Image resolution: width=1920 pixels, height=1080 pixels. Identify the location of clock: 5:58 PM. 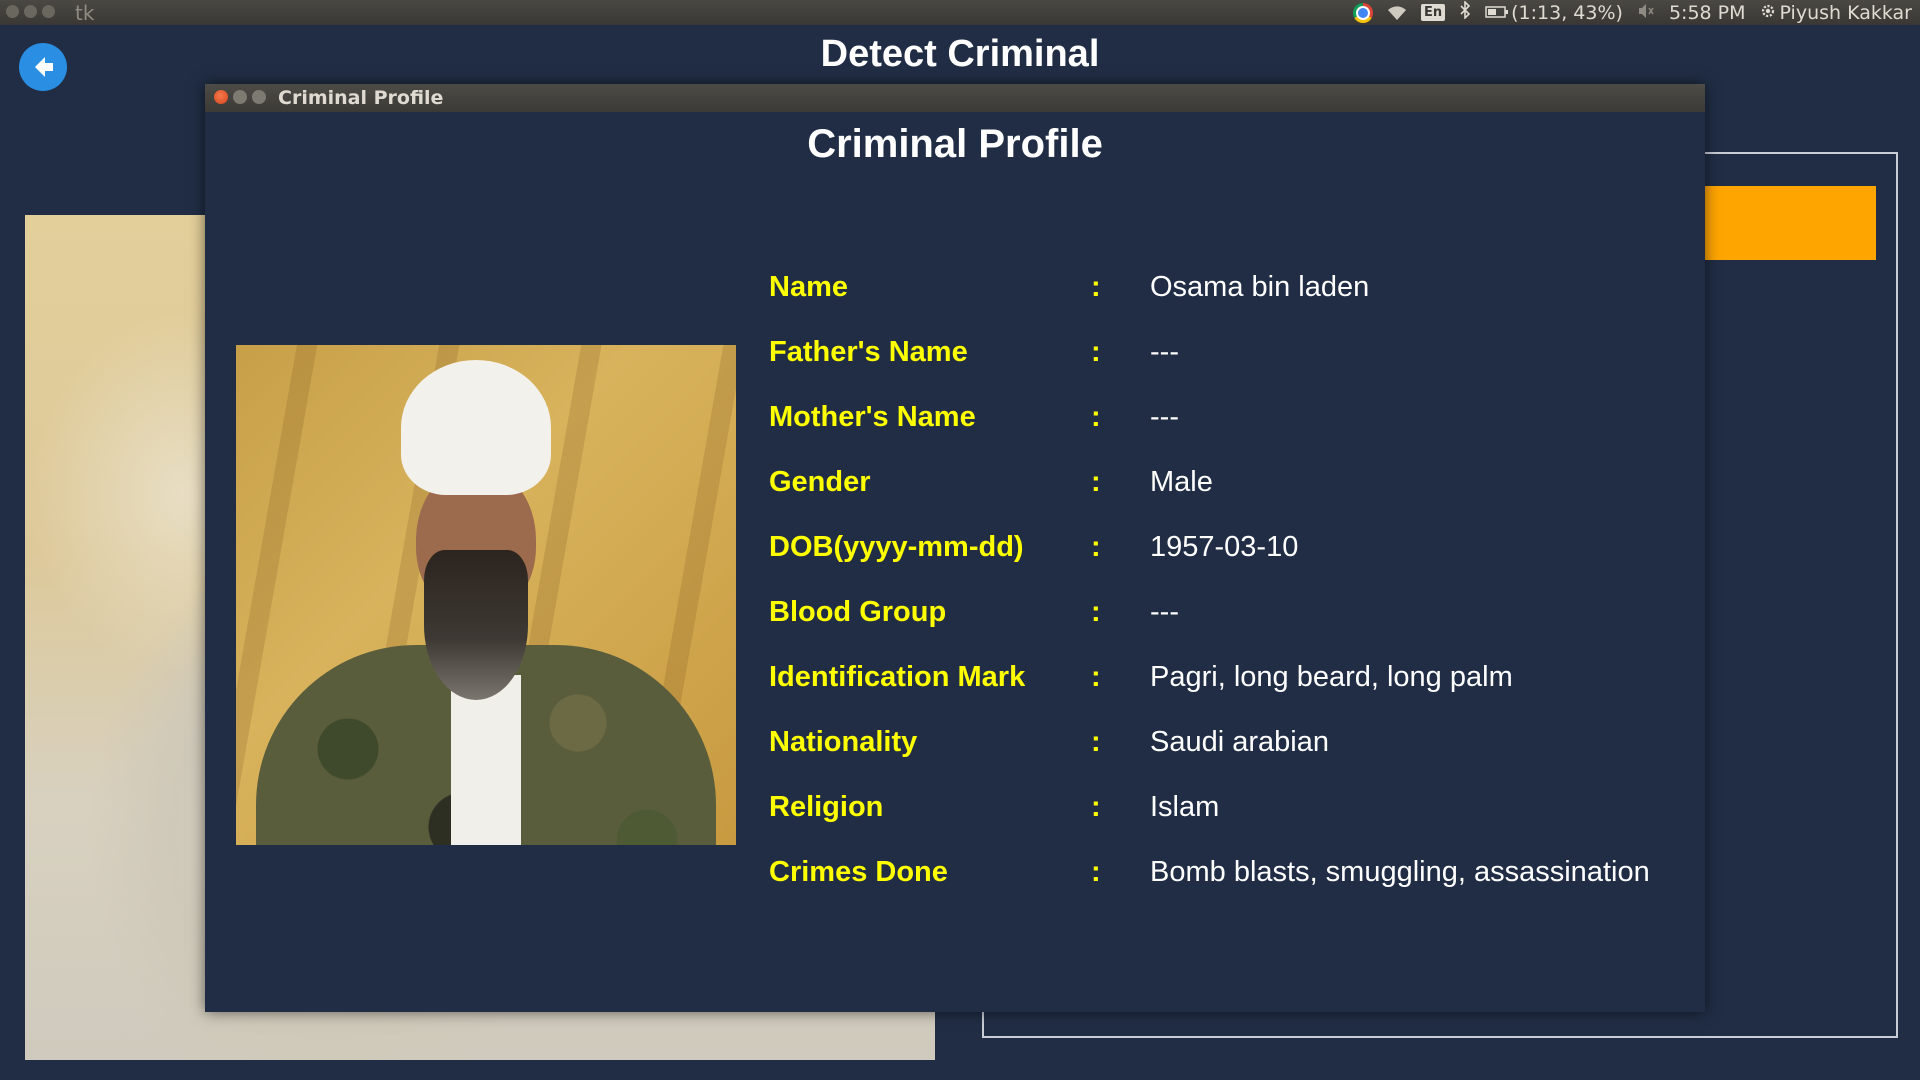
(1707, 13).